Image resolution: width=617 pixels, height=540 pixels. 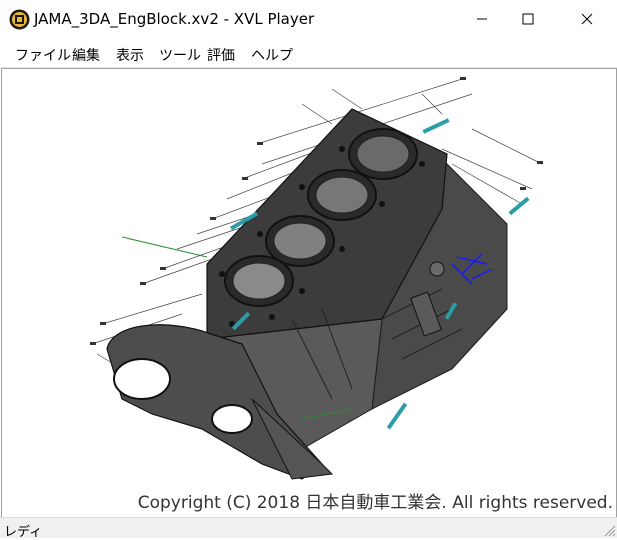 I want to click on menu-edit: 編集, so click(x=86, y=55).